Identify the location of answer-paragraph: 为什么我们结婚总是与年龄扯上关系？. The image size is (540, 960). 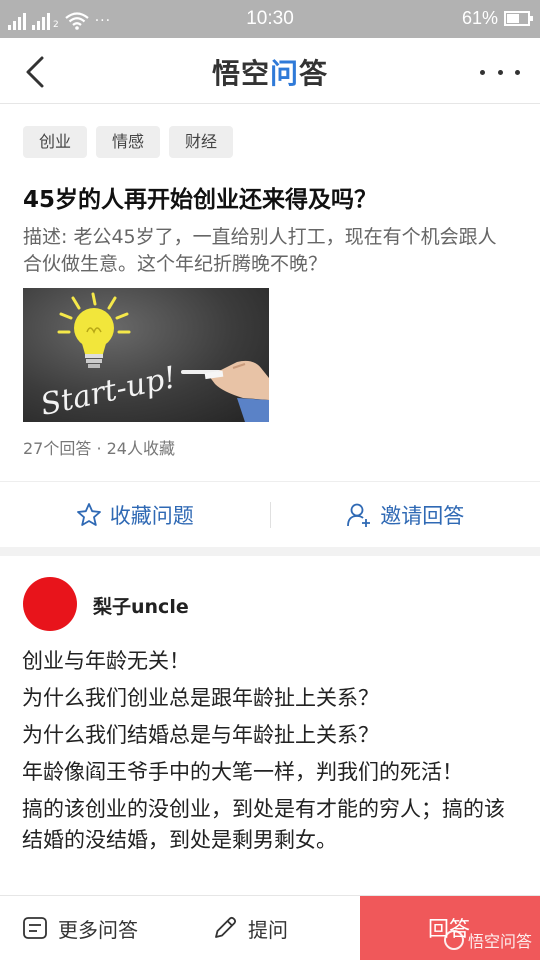
(200, 735).